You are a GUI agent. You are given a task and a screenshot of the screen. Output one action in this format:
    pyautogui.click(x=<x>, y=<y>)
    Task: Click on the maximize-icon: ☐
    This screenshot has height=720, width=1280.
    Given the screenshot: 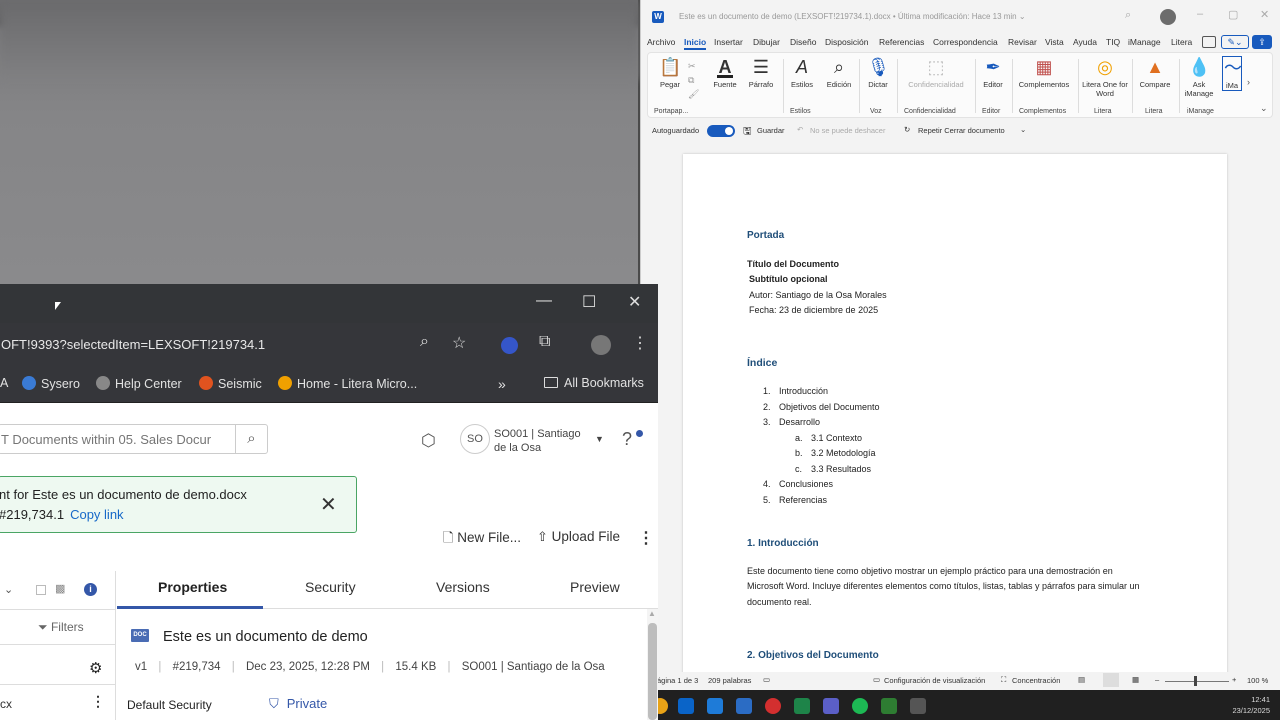 What is the action you would take?
    pyautogui.click(x=589, y=302)
    